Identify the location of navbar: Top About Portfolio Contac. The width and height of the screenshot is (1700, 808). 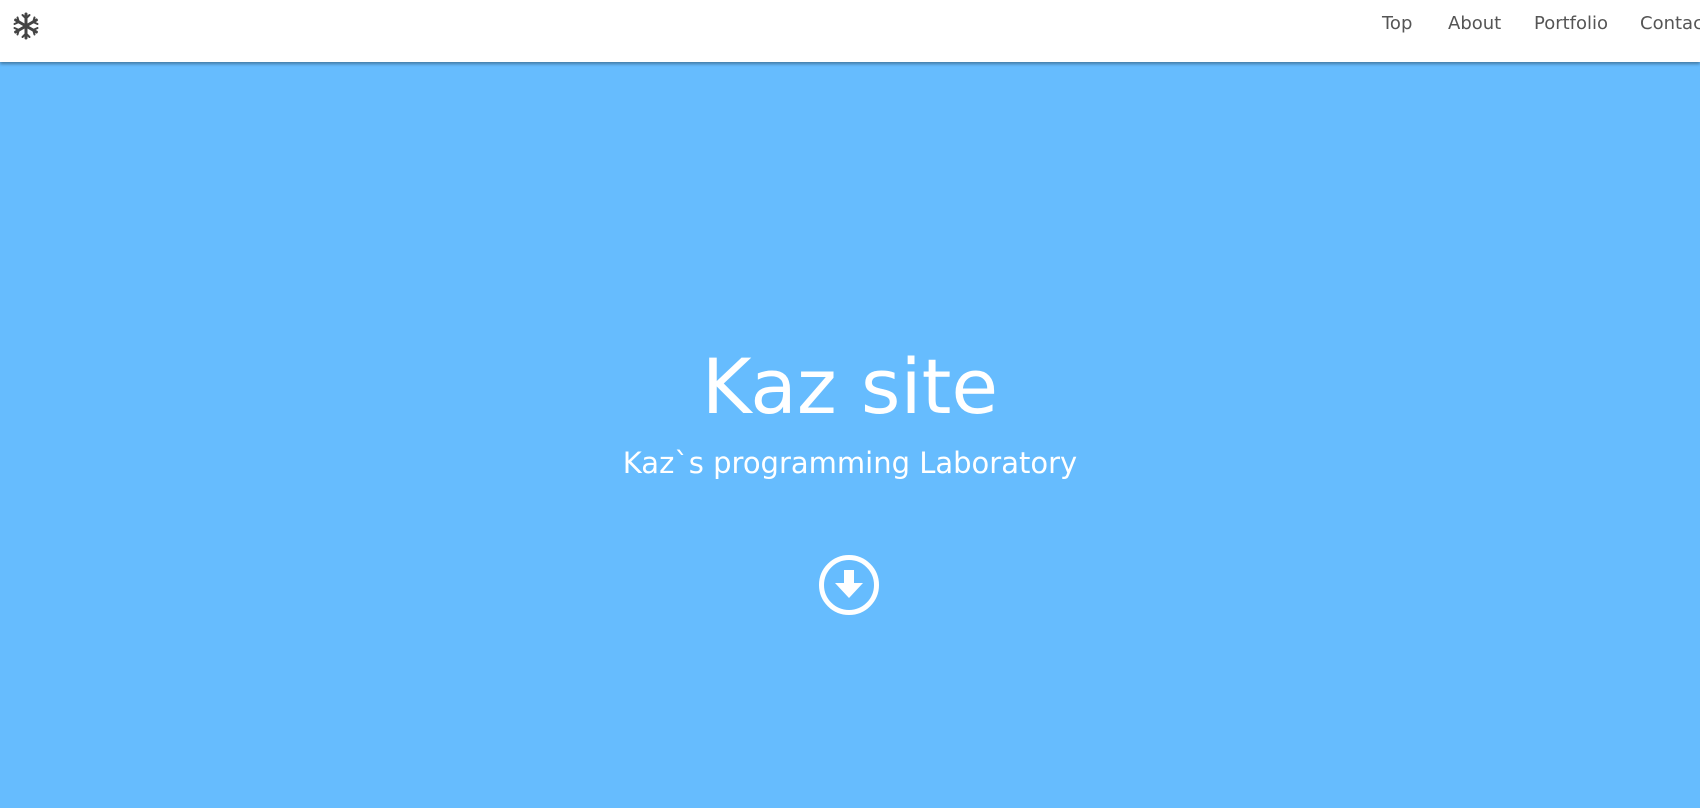
(850, 31).